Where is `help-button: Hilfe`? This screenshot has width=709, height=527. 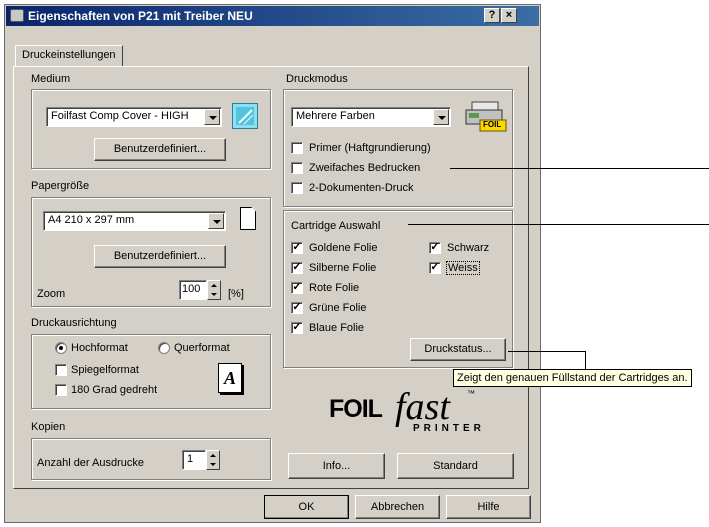
help-button: Hilfe is located at coordinates (488, 507).